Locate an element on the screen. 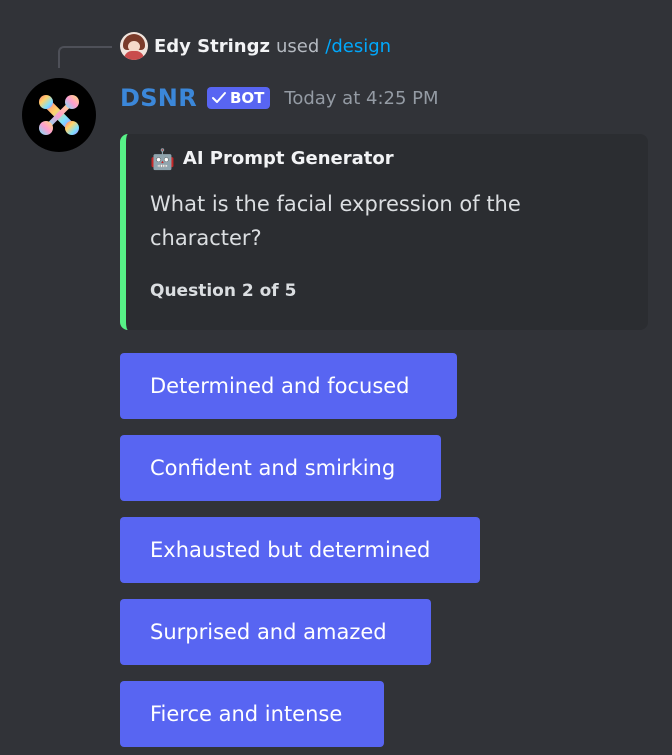  answer-button-5: Fierce and intense is located at coordinates (252, 714).